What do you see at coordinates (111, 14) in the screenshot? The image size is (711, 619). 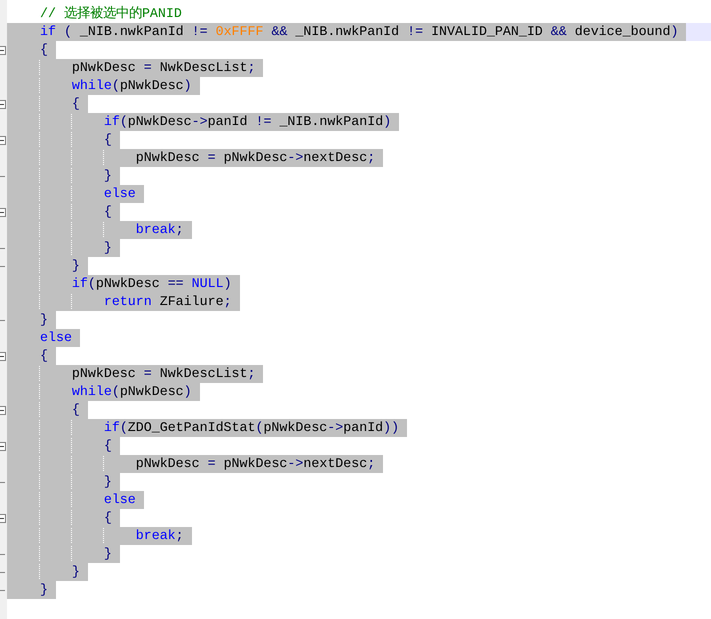 I see `code-comment: // 选择被选中的PANID` at bounding box center [111, 14].